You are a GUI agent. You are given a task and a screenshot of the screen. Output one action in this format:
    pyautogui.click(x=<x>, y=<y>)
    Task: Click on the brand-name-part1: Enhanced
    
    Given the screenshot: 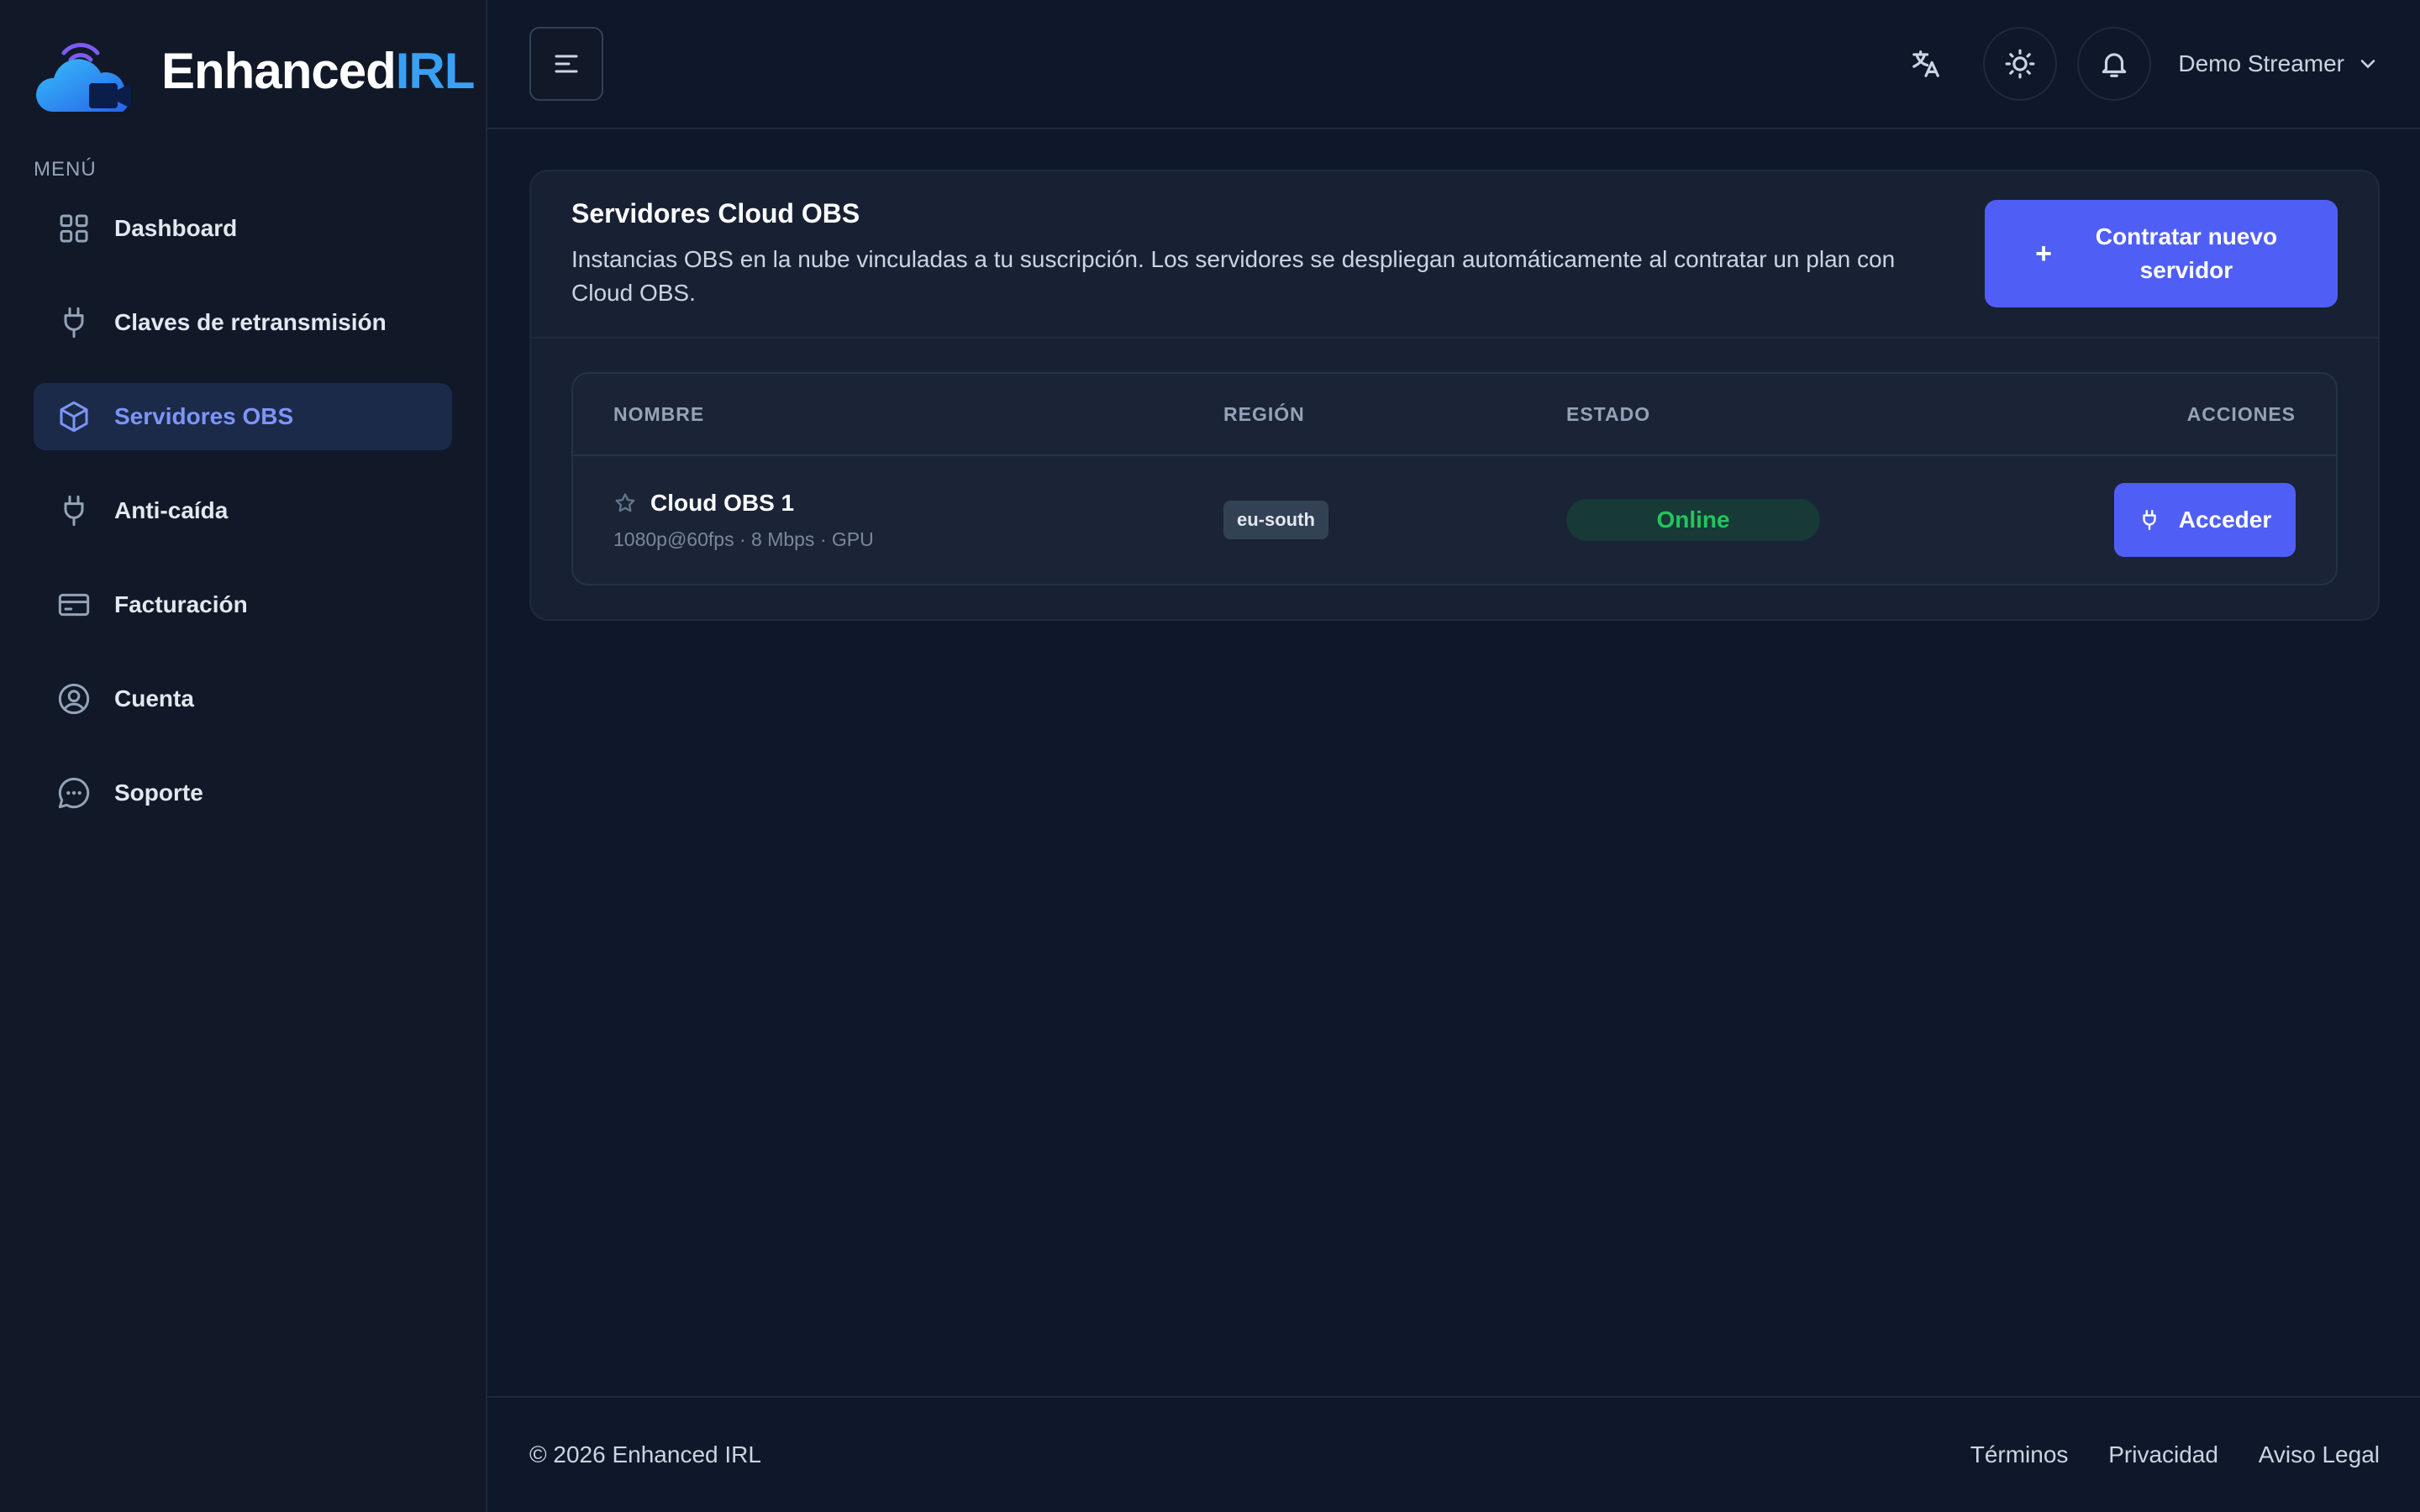 What is the action you would take?
    pyautogui.click(x=279, y=70)
    